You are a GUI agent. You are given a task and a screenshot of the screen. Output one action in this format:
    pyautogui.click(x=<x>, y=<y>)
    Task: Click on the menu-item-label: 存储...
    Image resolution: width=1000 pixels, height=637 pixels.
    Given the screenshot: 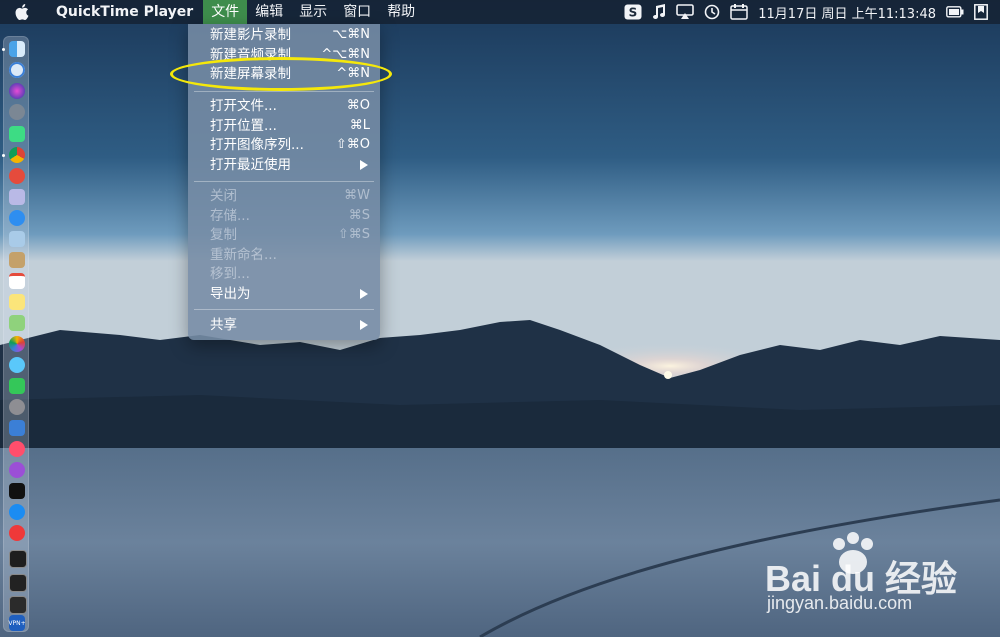 What is the action you would take?
    pyautogui.click(x=230, y=216)
    